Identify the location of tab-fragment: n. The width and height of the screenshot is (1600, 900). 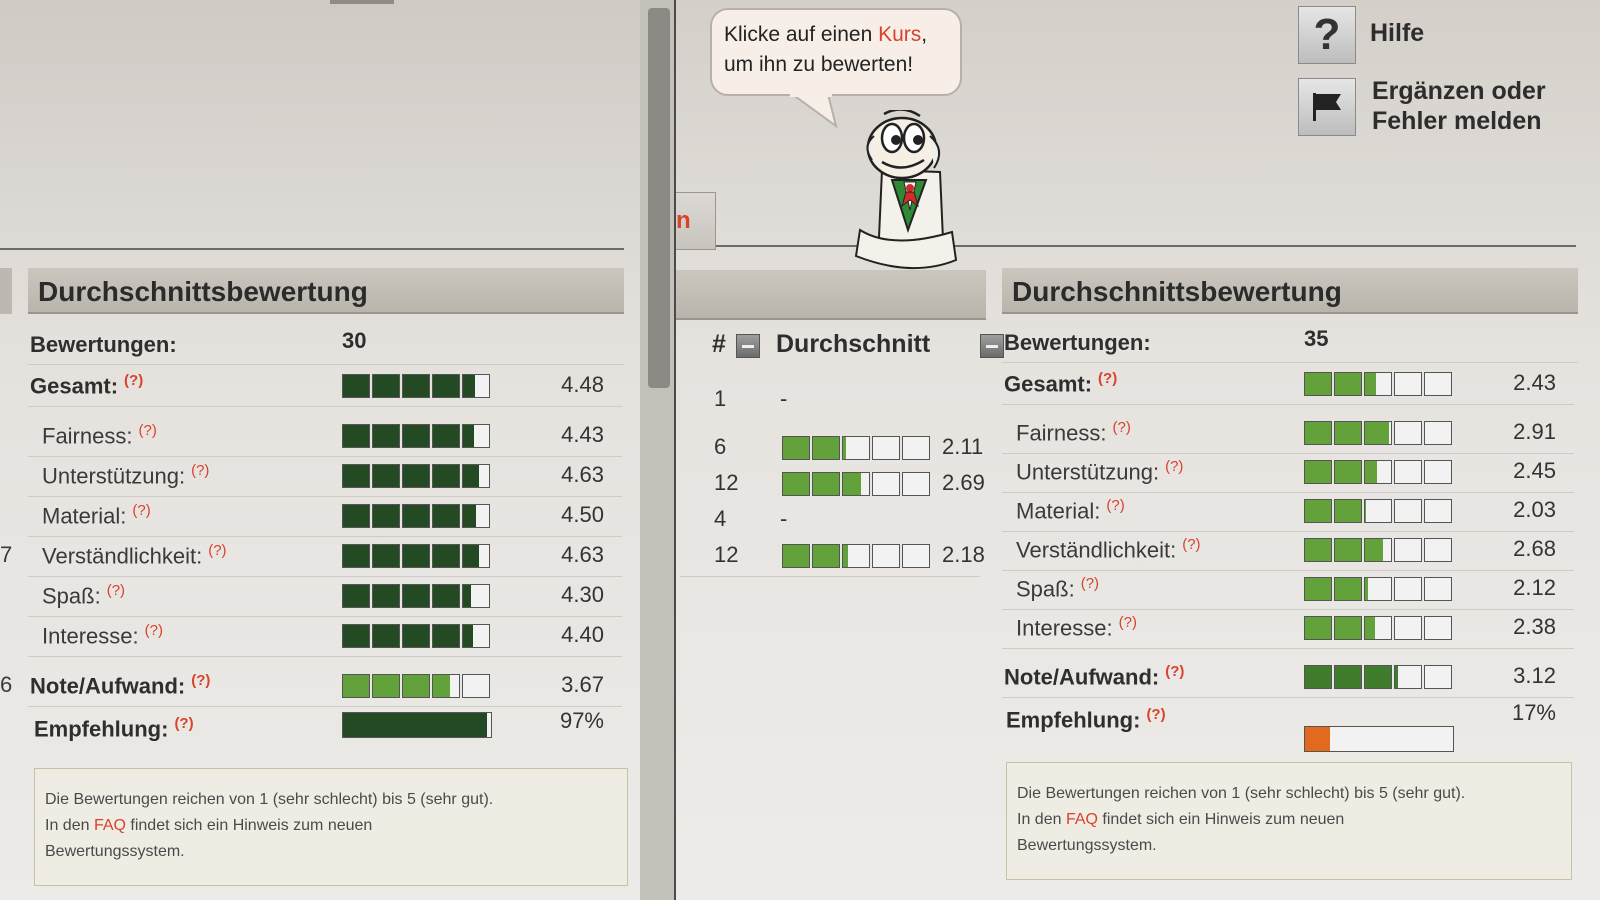
(696, 221).